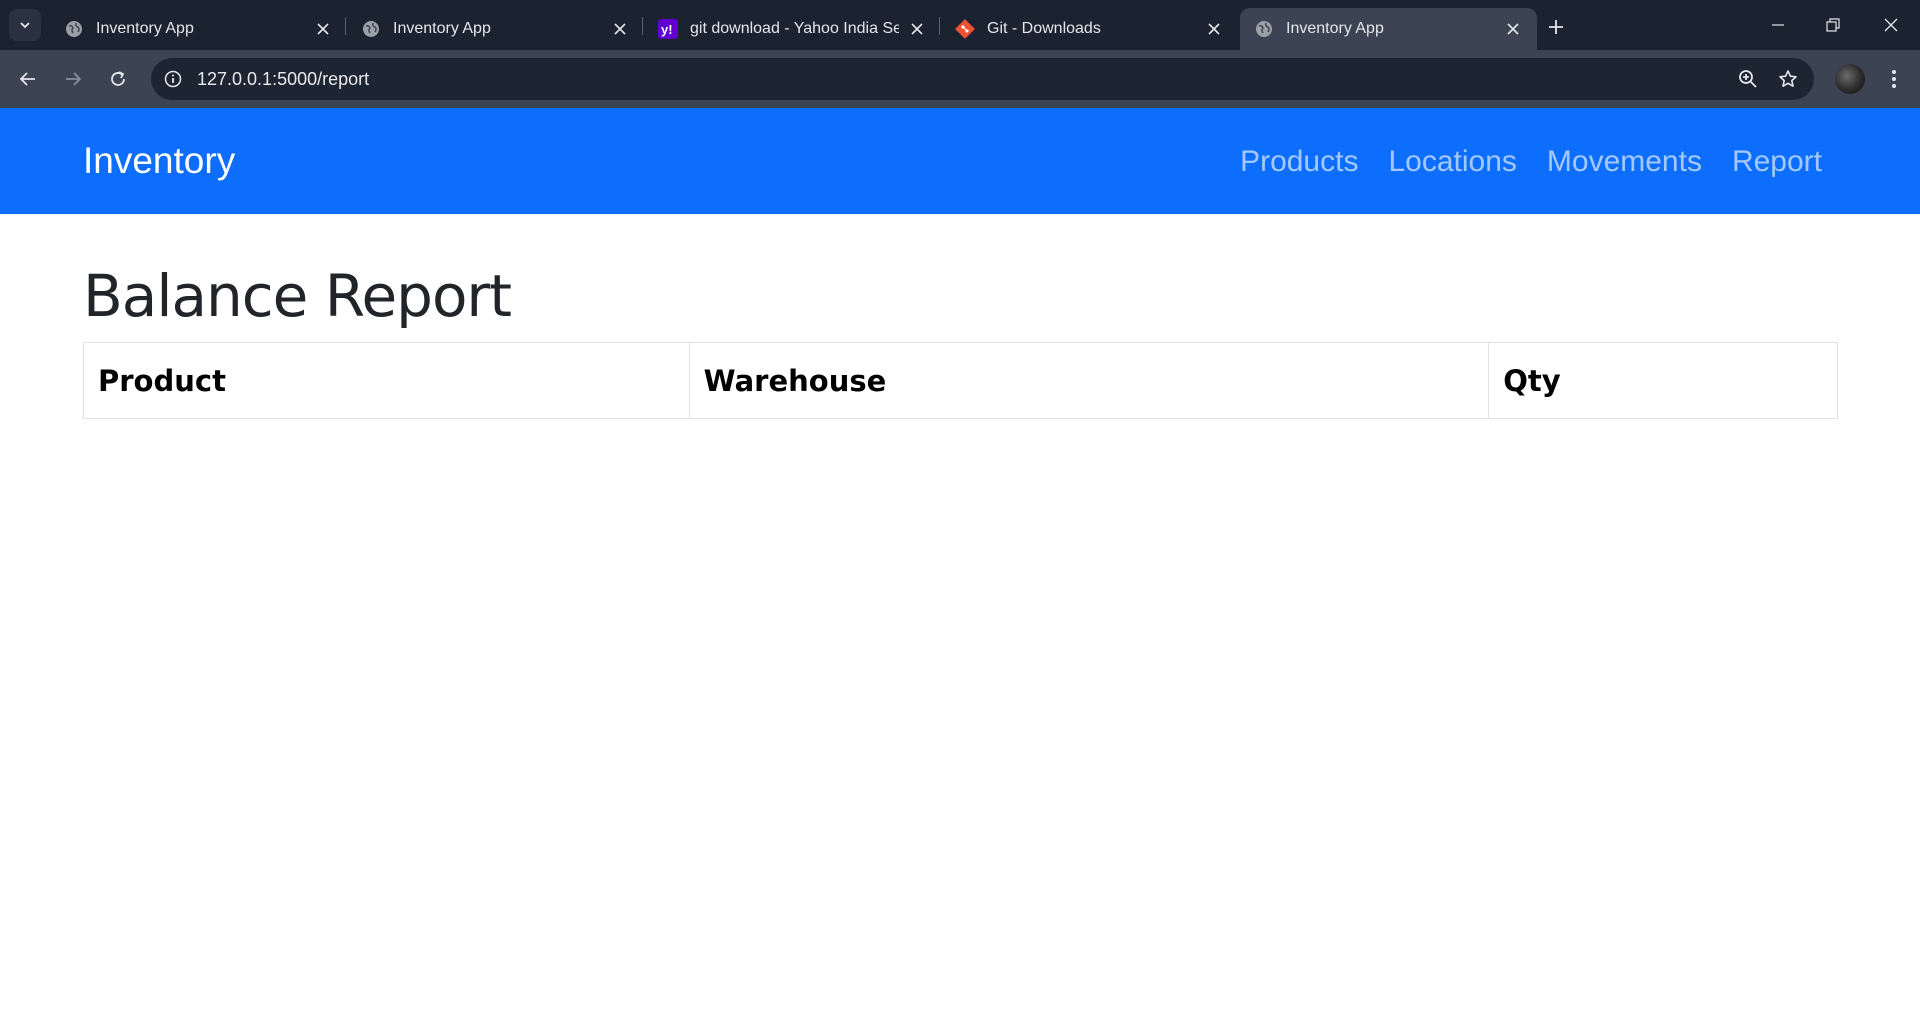 The image size is (1920, 1020). What do you see at coordinates (1531, 162) in the screenshot?
I see `nav-links: Products Locations Movements Report` at bounding box center [1531, 162].